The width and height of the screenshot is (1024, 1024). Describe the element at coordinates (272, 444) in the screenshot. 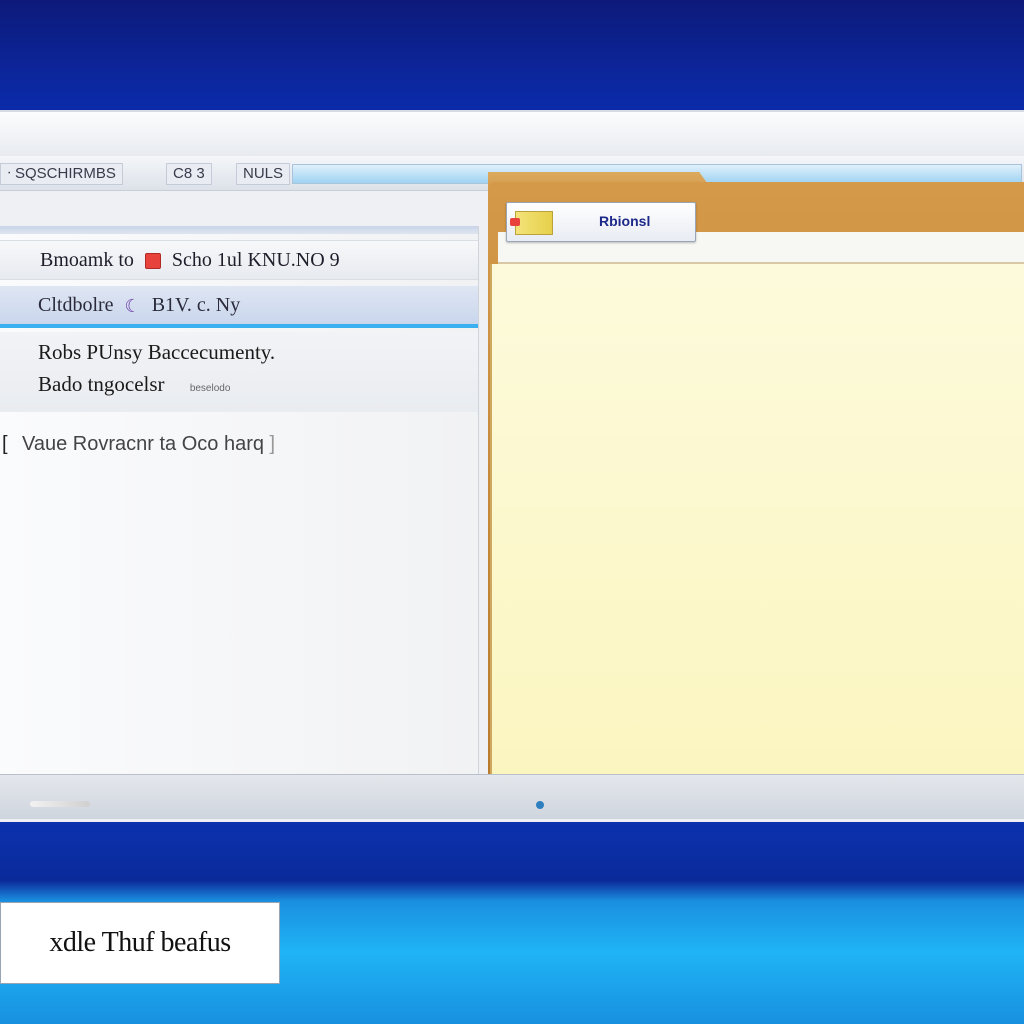

I see `bracket-right-icon: ]` at that location.